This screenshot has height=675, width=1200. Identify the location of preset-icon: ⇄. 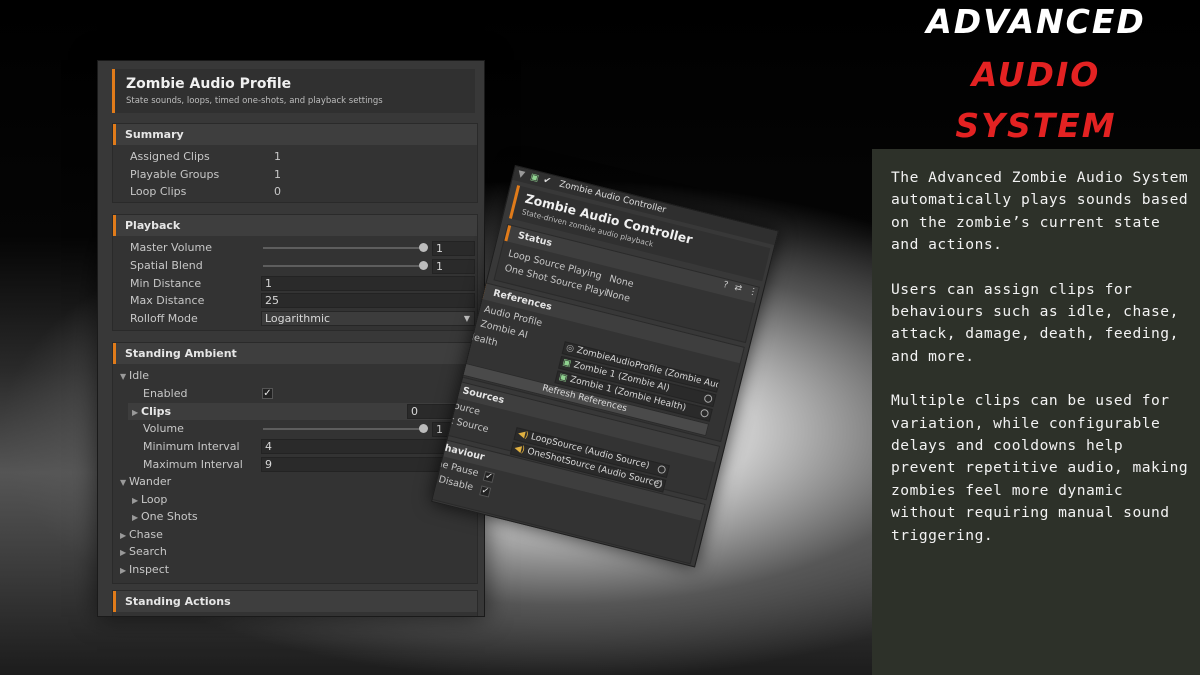
(738, 289).